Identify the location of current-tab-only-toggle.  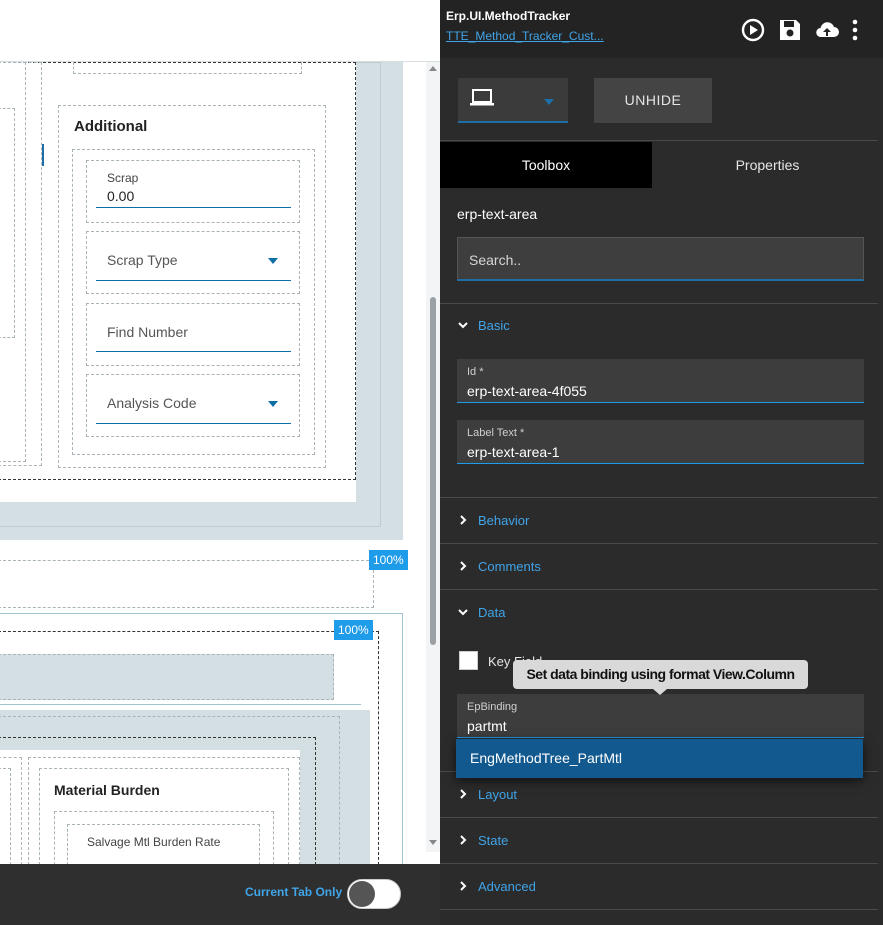
(374, 894).